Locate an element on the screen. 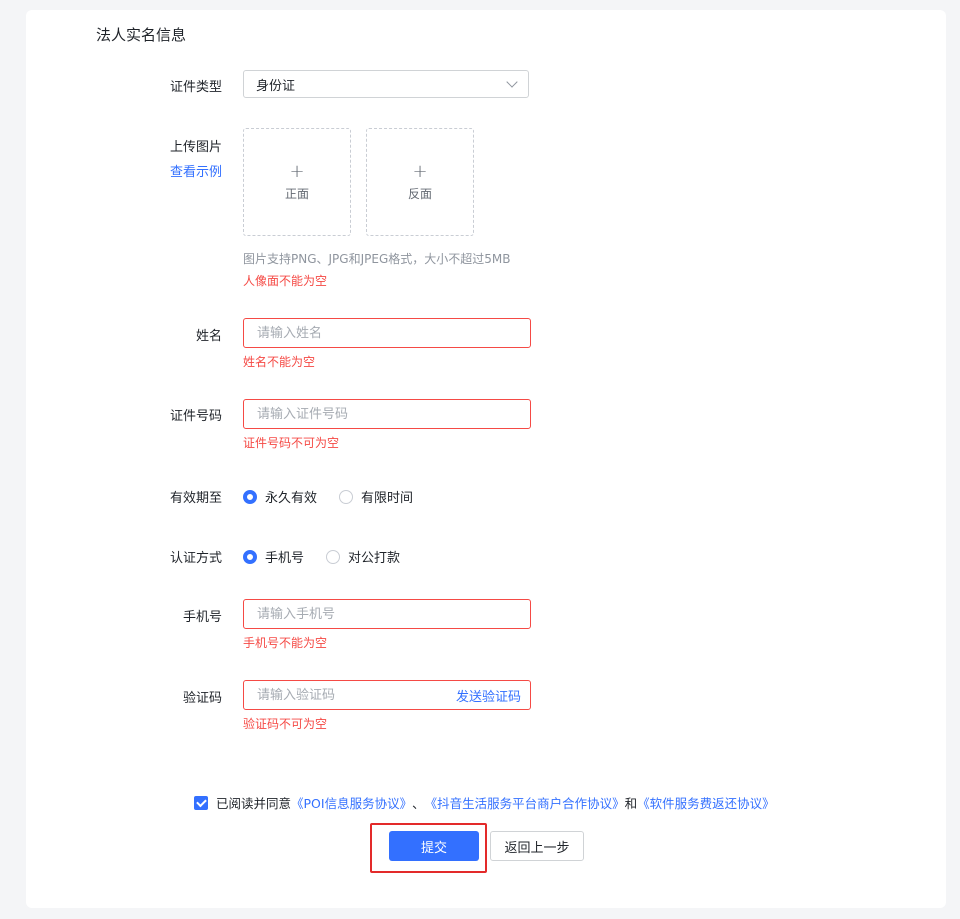 The width and height of the screenshot is (960, 919). auth-option-label: 手机号 is located at coordinates (285, 558).